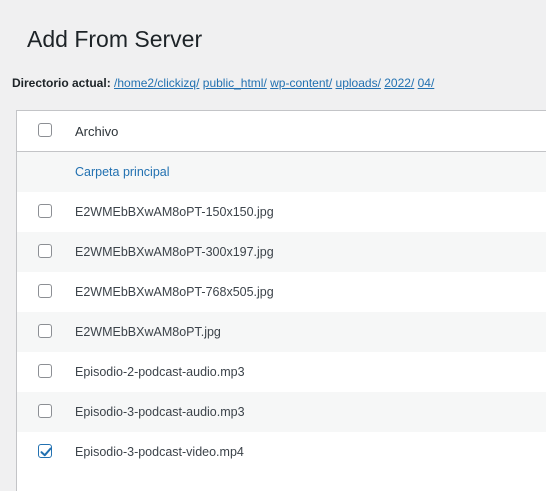 This screenshot has height=491, width=546. I want to click on breadcrumb-link-public-html: public_html/, so click(235, 83).